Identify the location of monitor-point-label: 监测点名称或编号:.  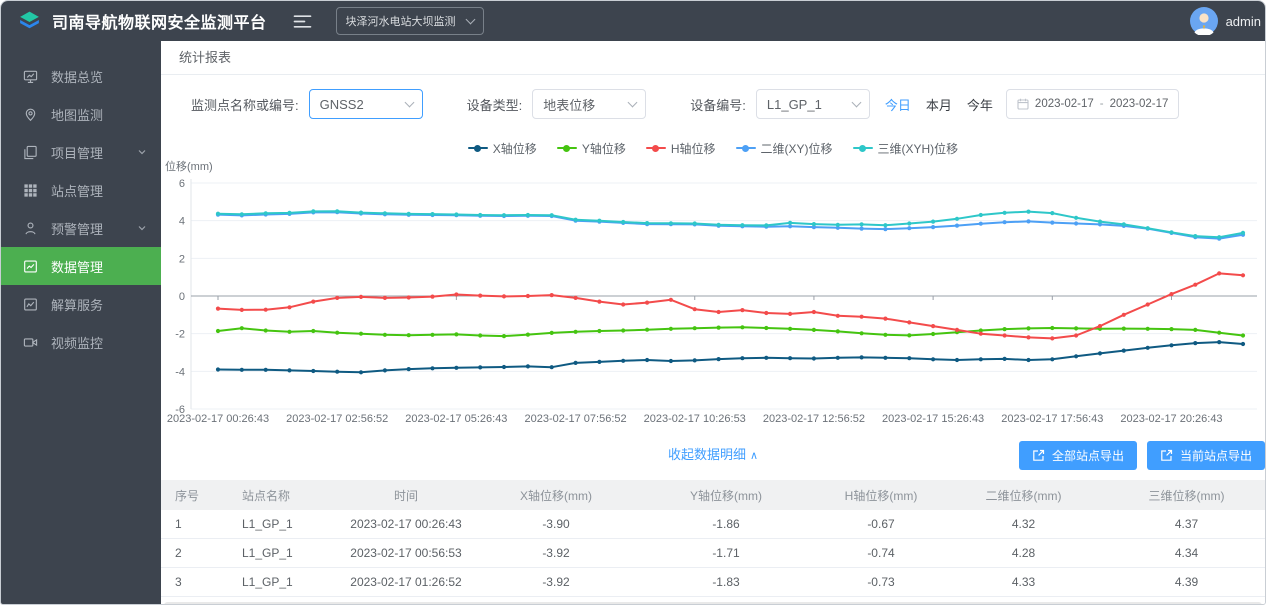
(245, 105).